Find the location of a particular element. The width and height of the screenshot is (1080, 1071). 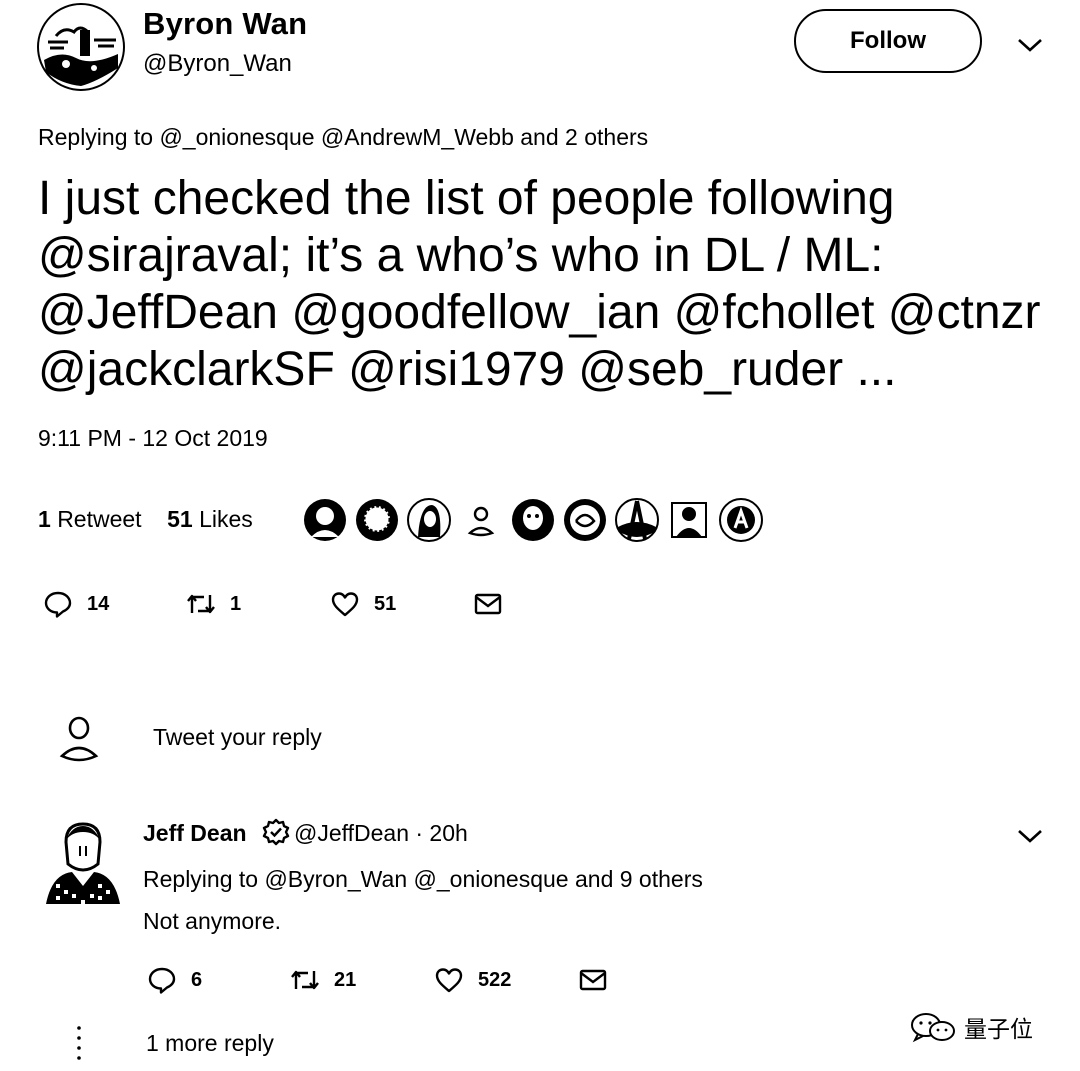

reply-author-avatar is located at coordinates (83, 867).